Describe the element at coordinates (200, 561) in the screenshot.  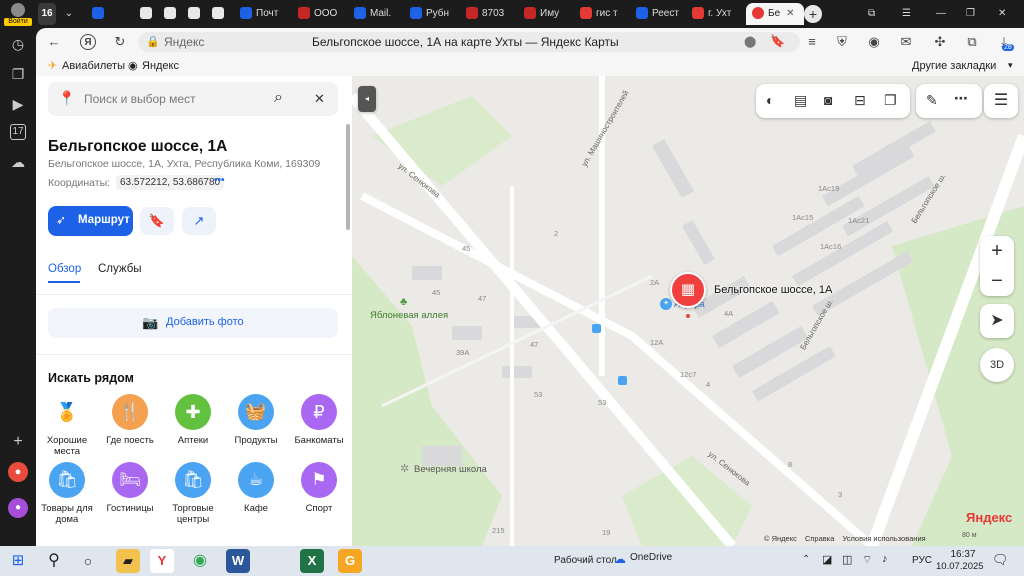
I see `chrome-icon: ◉` at that location.